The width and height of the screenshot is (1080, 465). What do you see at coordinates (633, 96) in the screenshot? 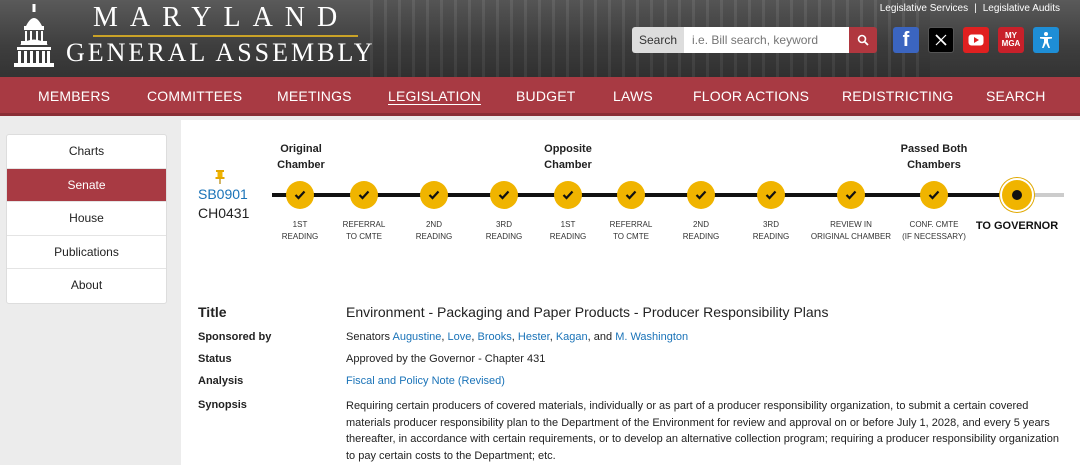
I see `nav-laws: LAWS` at bounding box center [633, 96].